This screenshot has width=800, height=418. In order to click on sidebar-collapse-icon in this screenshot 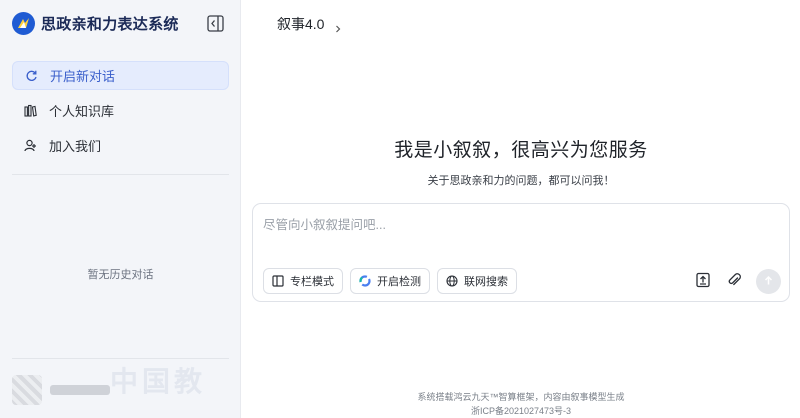, I will do `click(215, 23)`.